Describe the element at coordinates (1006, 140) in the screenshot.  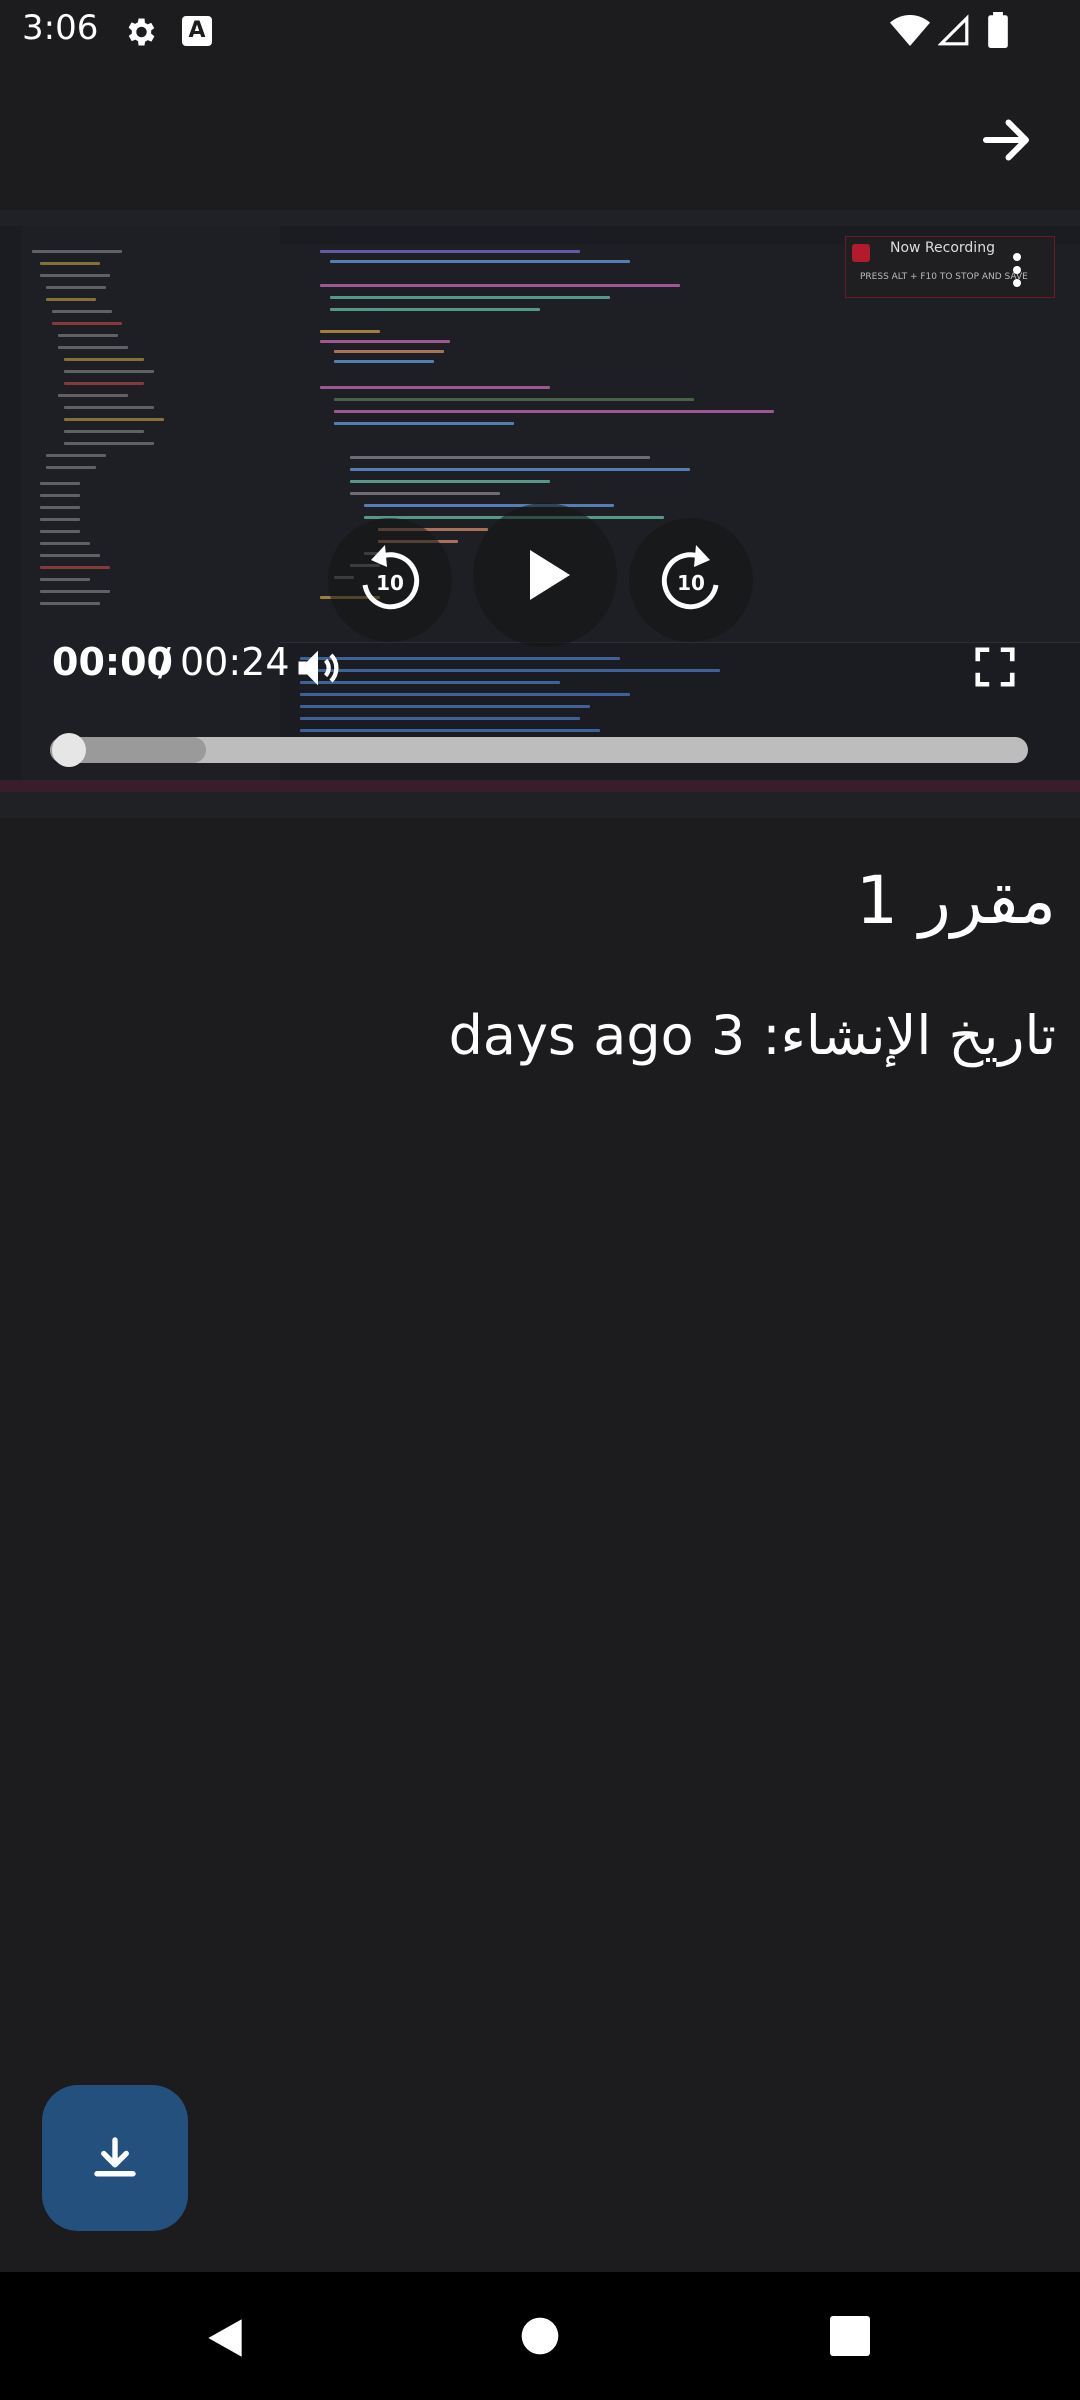
I see `arrow-right-icon` at that location.